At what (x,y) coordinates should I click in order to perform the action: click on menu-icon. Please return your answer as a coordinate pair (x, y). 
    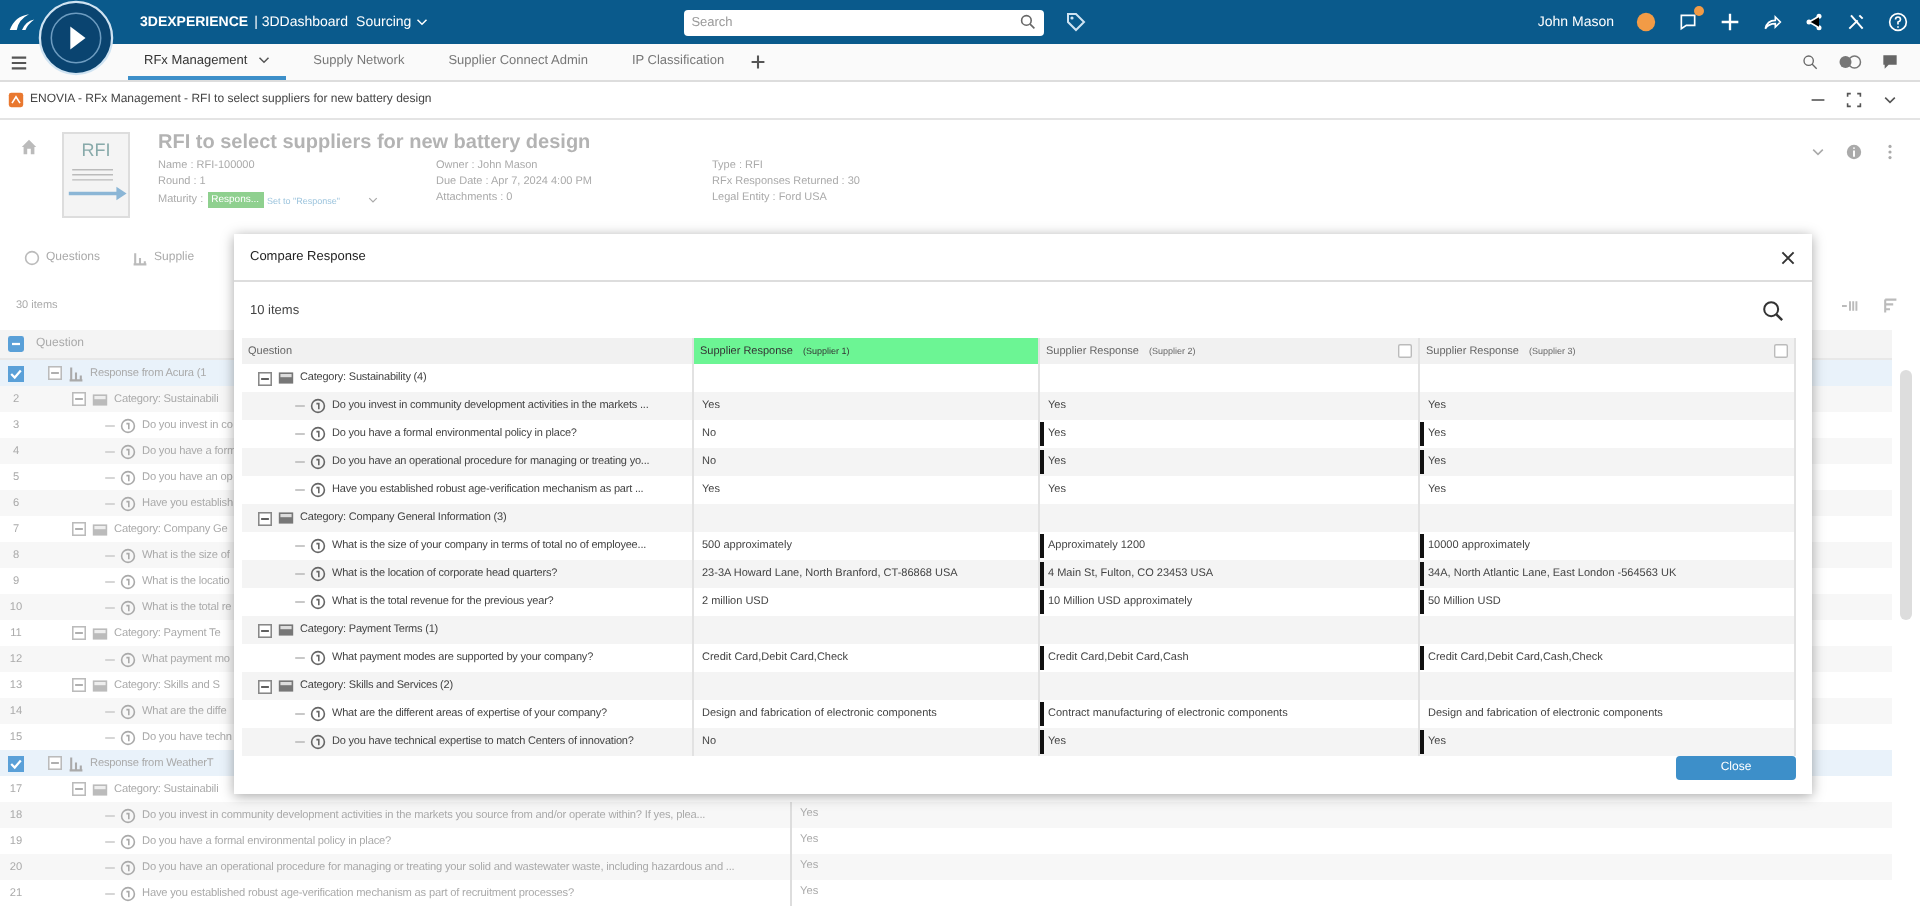
    Looking at the image, I should click on (19, 63).